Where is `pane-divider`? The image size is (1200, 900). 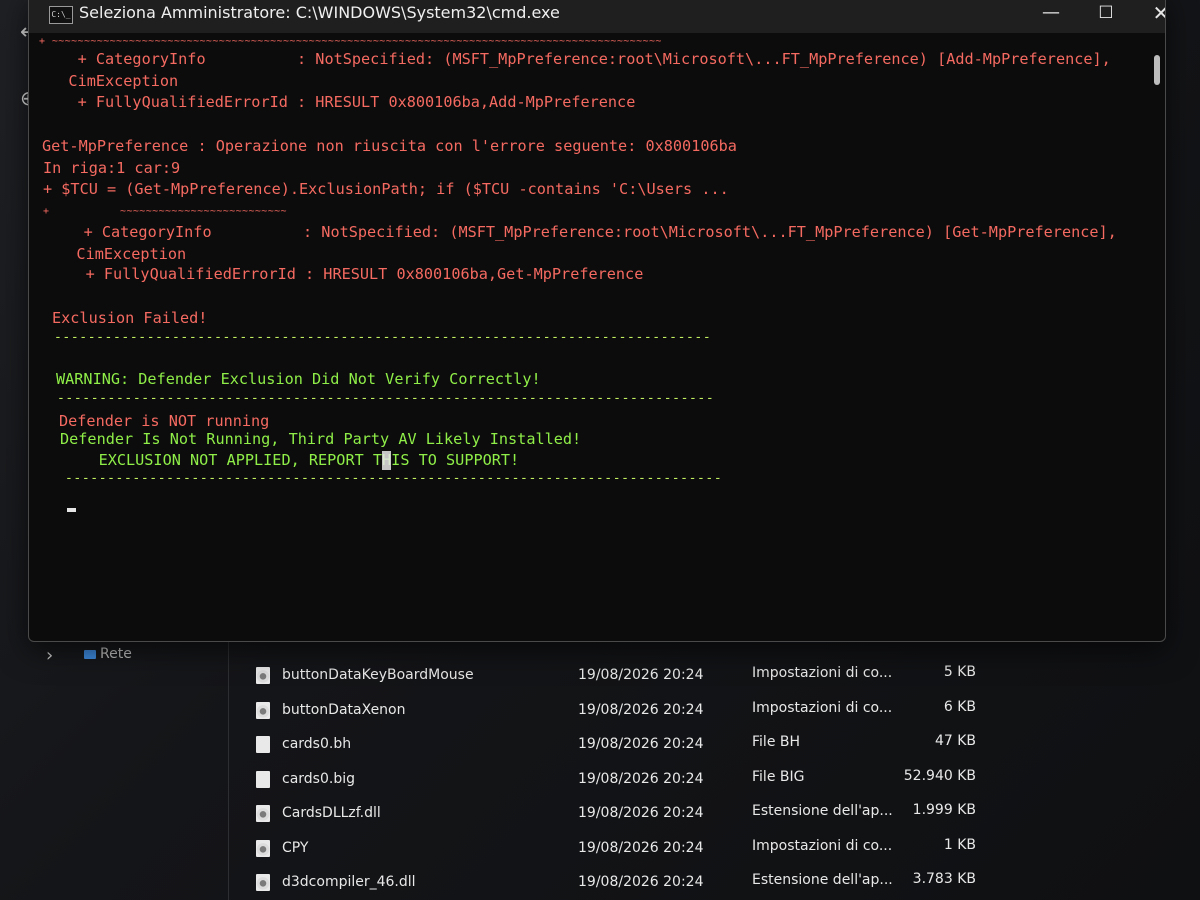
pane-divider is located at coordinates (228, 770).